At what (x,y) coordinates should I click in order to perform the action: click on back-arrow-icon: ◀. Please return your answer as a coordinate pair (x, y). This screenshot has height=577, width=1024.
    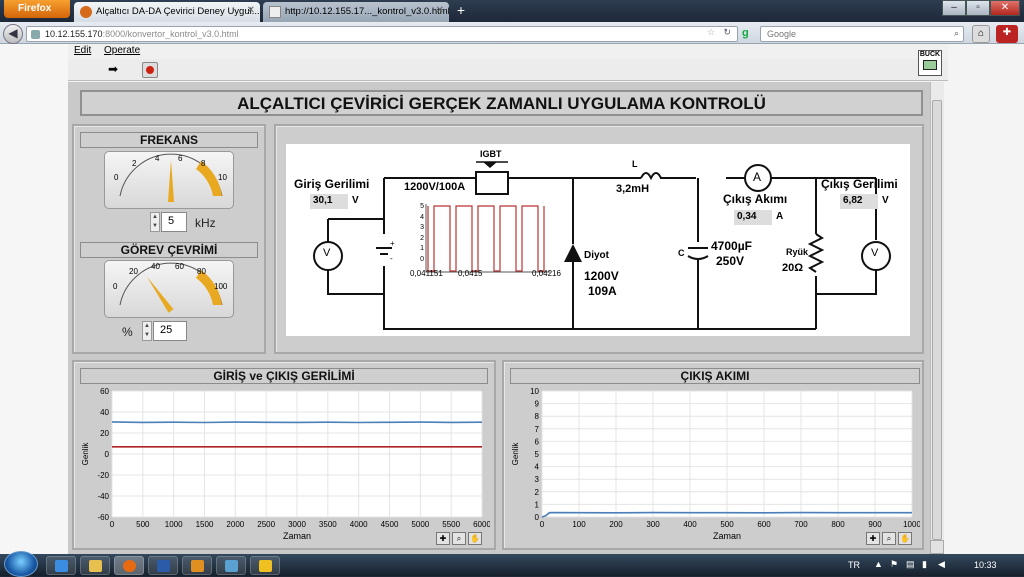
    Looking at the image, I should click on (13, 34).